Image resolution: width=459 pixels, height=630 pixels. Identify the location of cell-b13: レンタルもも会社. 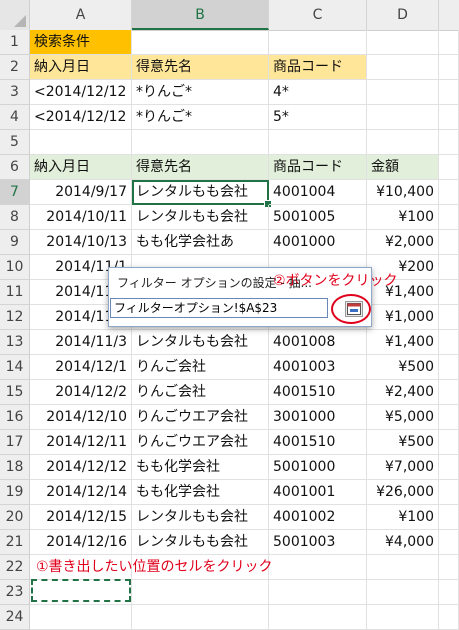
(200, 342).